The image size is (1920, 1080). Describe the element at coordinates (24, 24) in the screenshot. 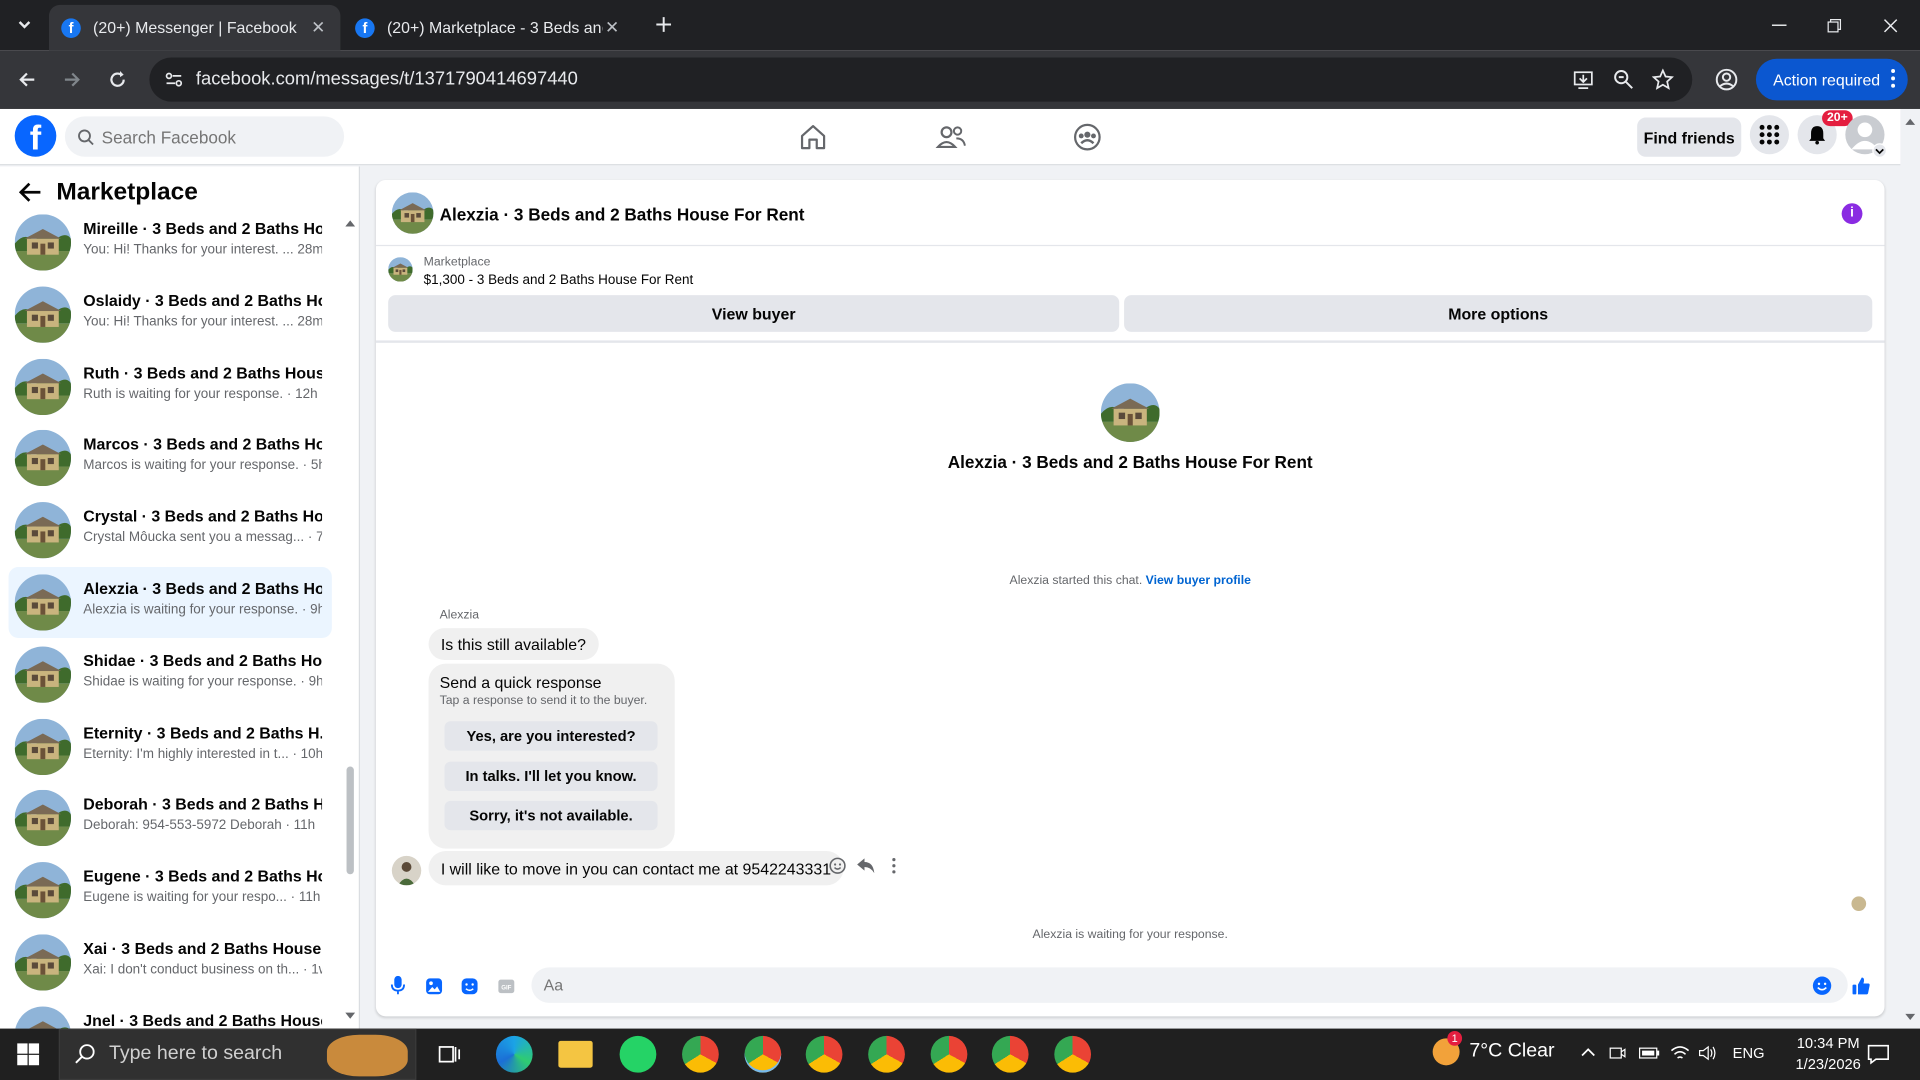

I see `tab-search-dropdown-icon` at that location.